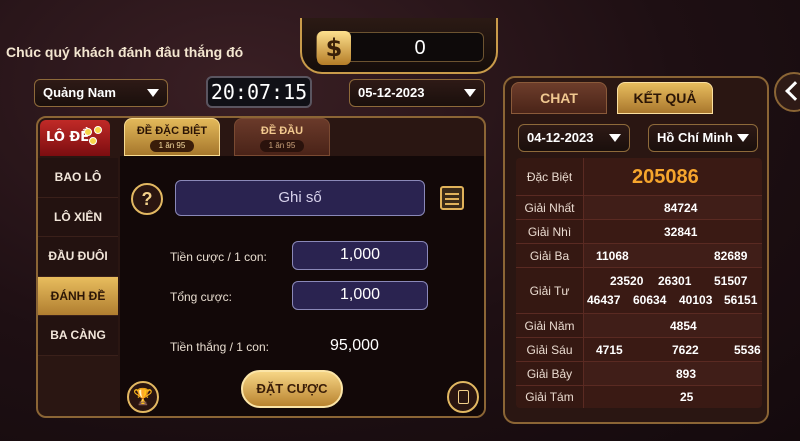 The width and height of the screenshot is (800, 441). What do you see at coordinates (452, 198) in the screenshot?
I see `note-icon` at bounding box center [452, 198].